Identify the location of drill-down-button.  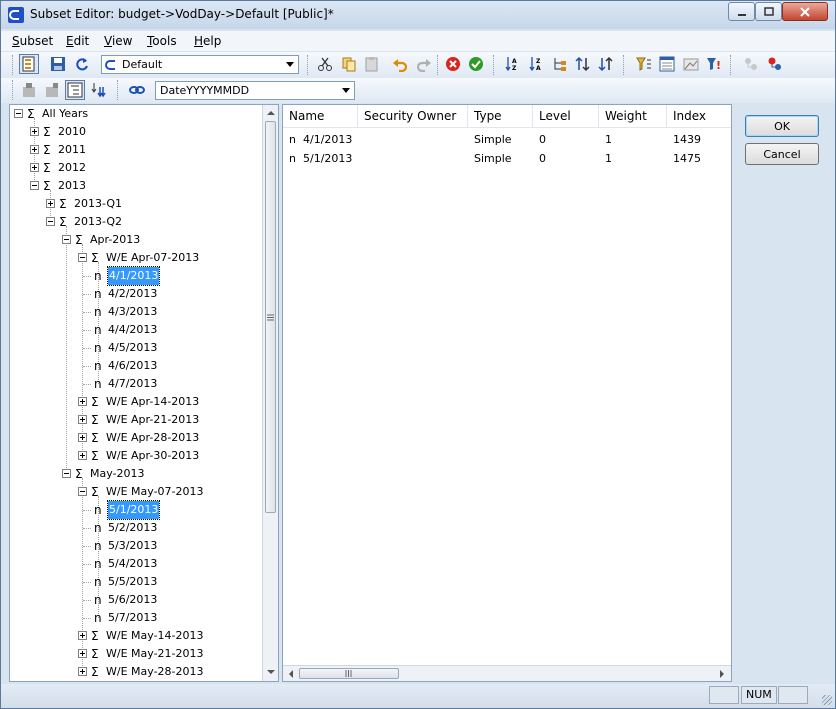
(52, 90).